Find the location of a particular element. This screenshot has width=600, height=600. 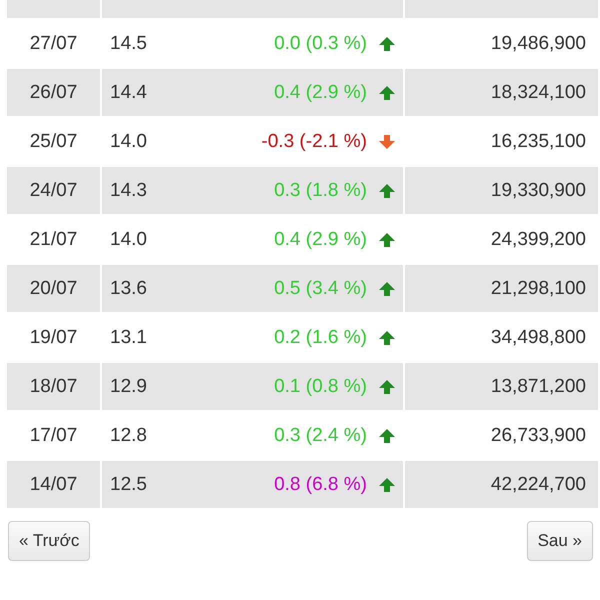

volume-cell: 13,871,200 is located at coordinates (501, 386).